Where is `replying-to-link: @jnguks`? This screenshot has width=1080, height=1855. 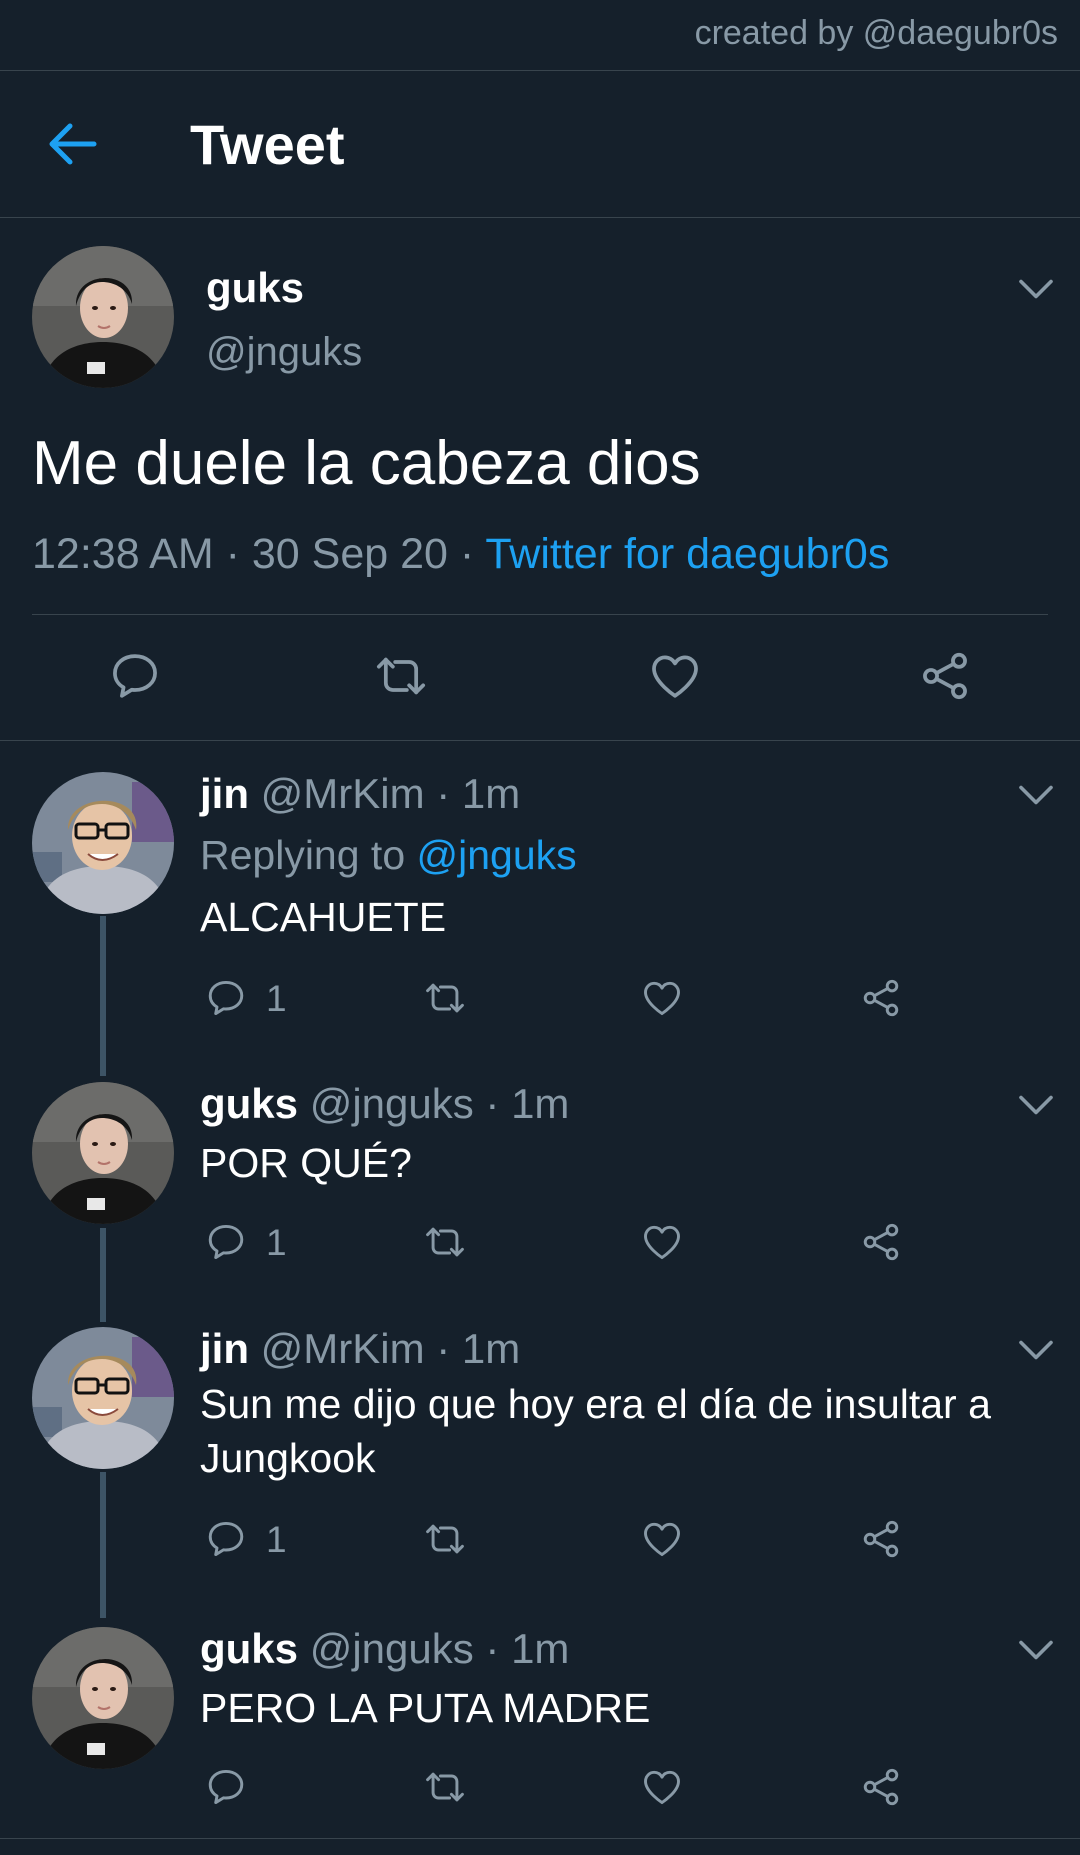 replying-to-link: @jnguks is located at coordinates (497, 855).